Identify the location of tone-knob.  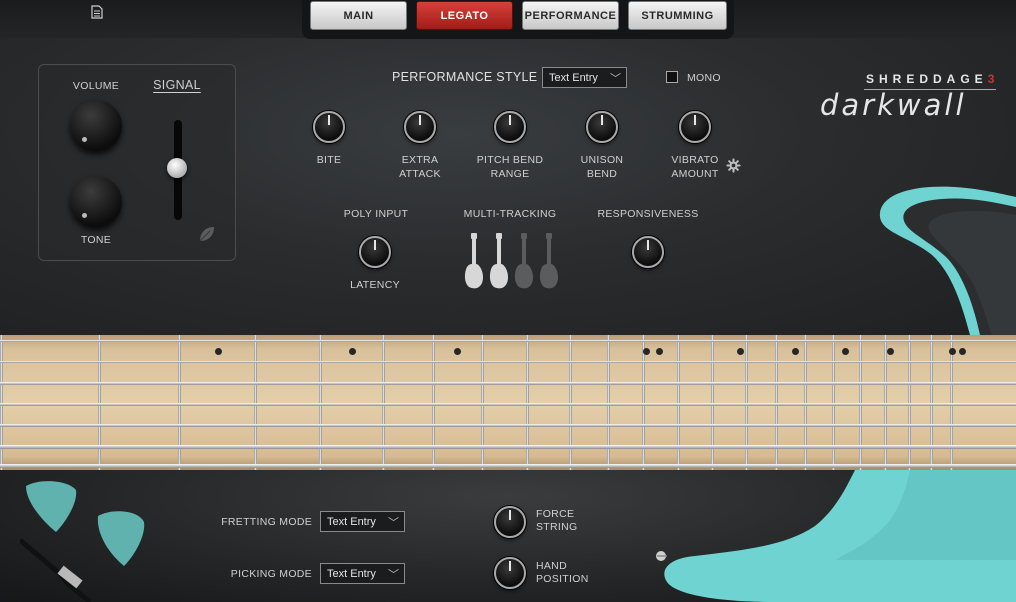
(96, 202).